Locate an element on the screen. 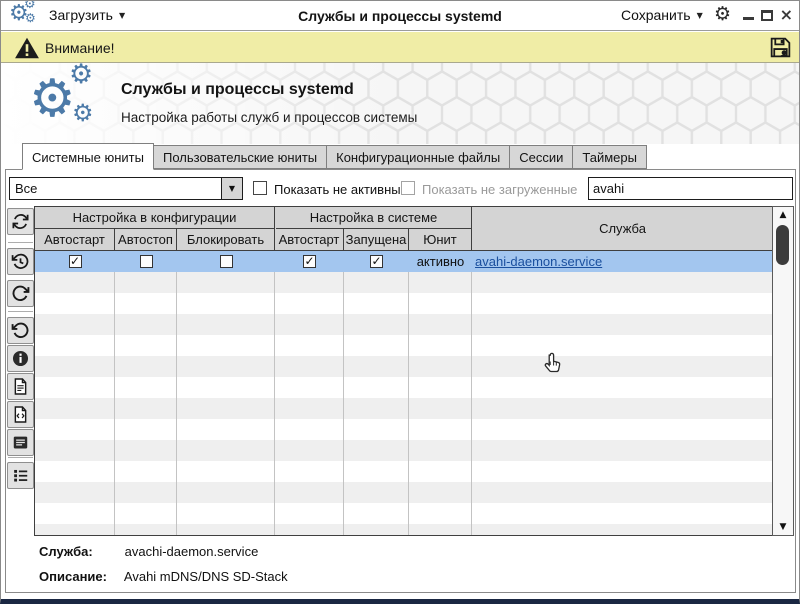  tab-timers: Таймеры is located at coordinates (610, 157).